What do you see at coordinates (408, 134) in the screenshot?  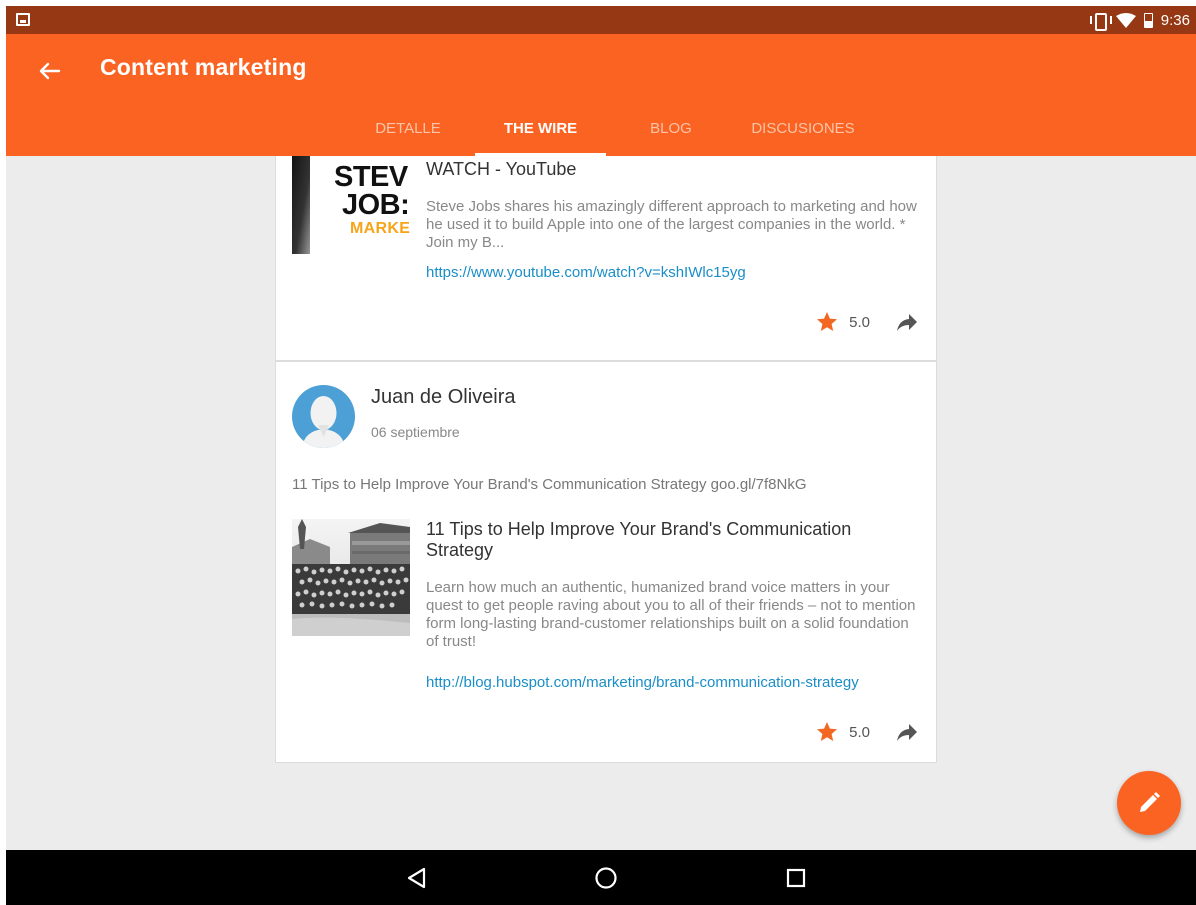 I see `tab-detalle: DETALLE` at bounding box center [408, 134].